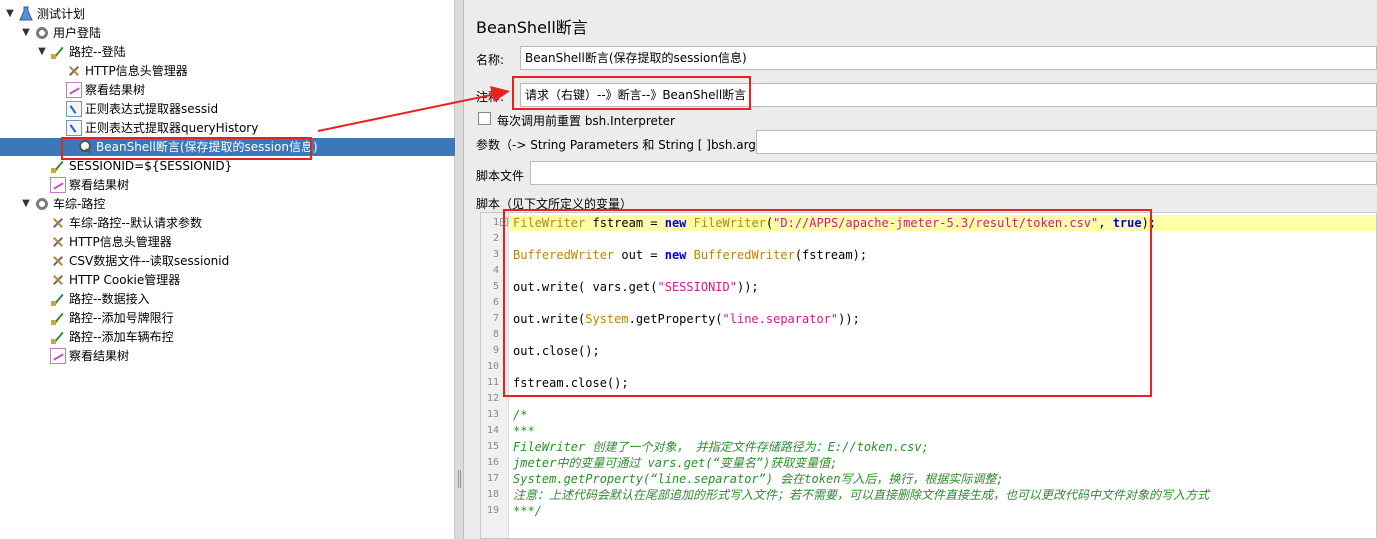  Describe the element at coordinates (495, 238) in the screenshot. I see `line-number: 2` at that location.